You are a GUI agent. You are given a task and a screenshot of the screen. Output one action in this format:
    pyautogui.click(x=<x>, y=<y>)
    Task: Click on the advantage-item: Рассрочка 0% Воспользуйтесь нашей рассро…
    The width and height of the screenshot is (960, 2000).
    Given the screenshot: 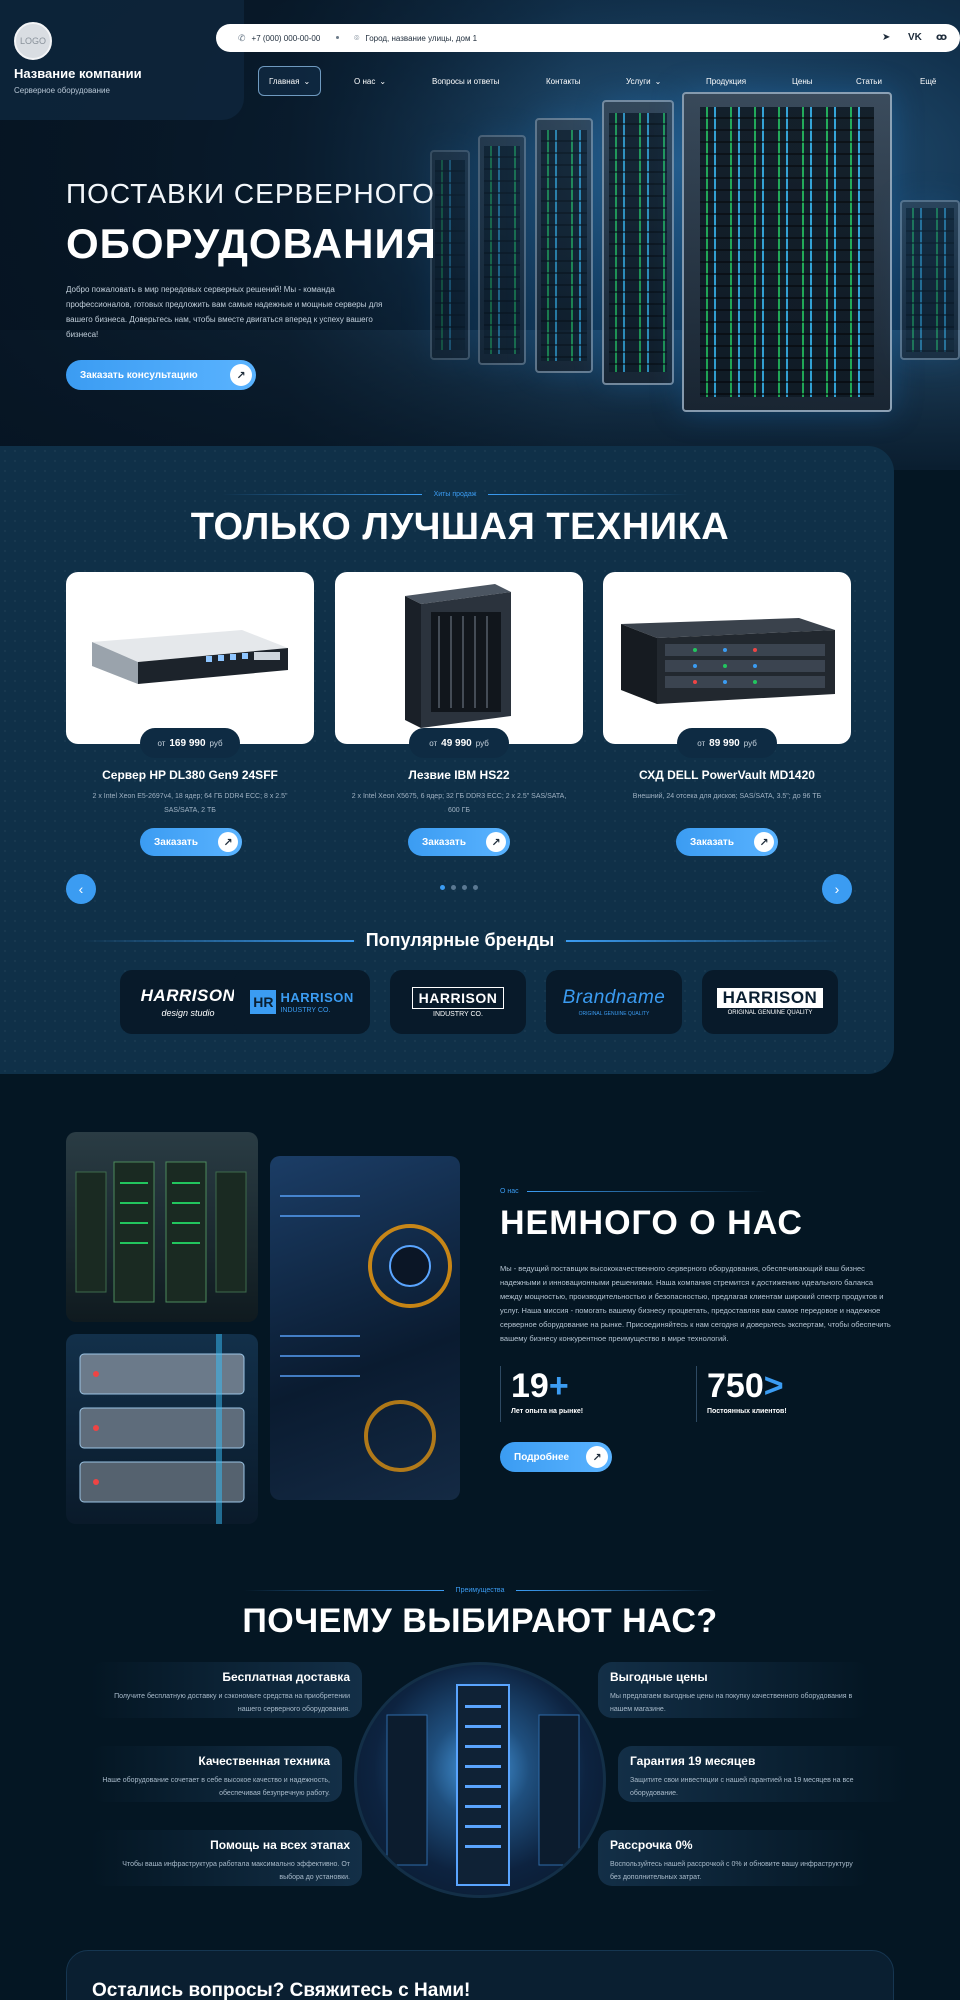 What is the action you would take?
    pyautogui.click(x=734, y=1858)
    